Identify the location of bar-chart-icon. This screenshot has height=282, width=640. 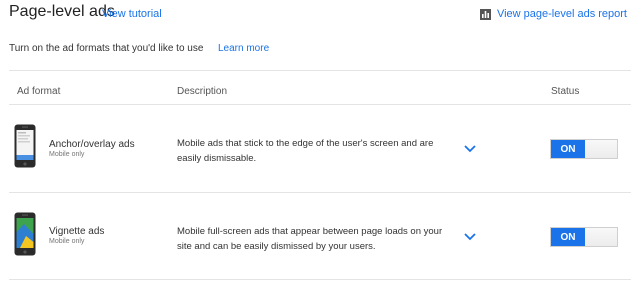
(485, 14).